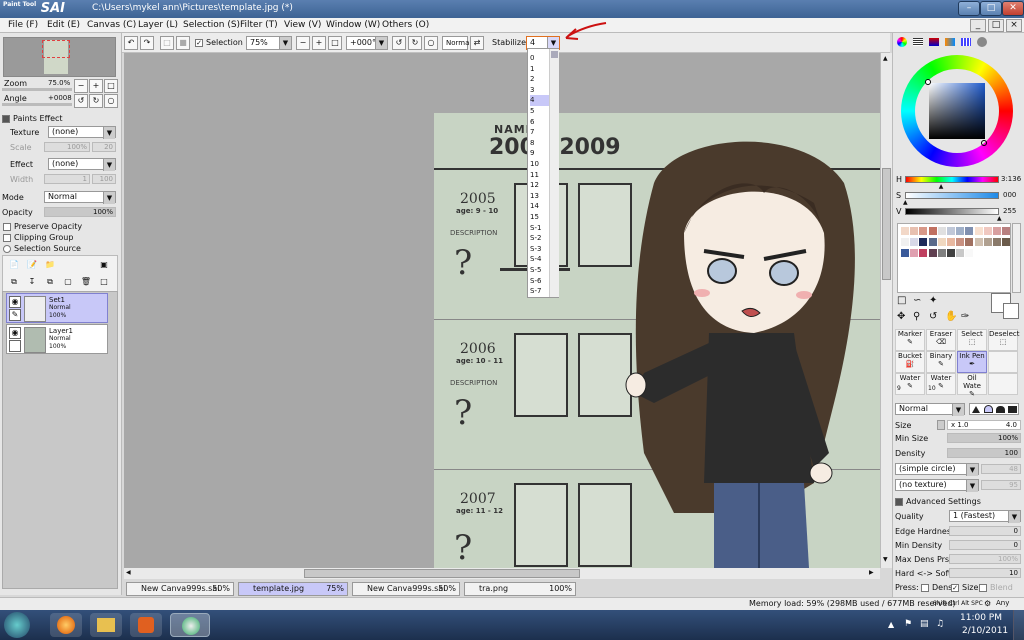  Describe the element at coordinates (991, 8) in the screenshot. I see `maximize-button: □` at that location.